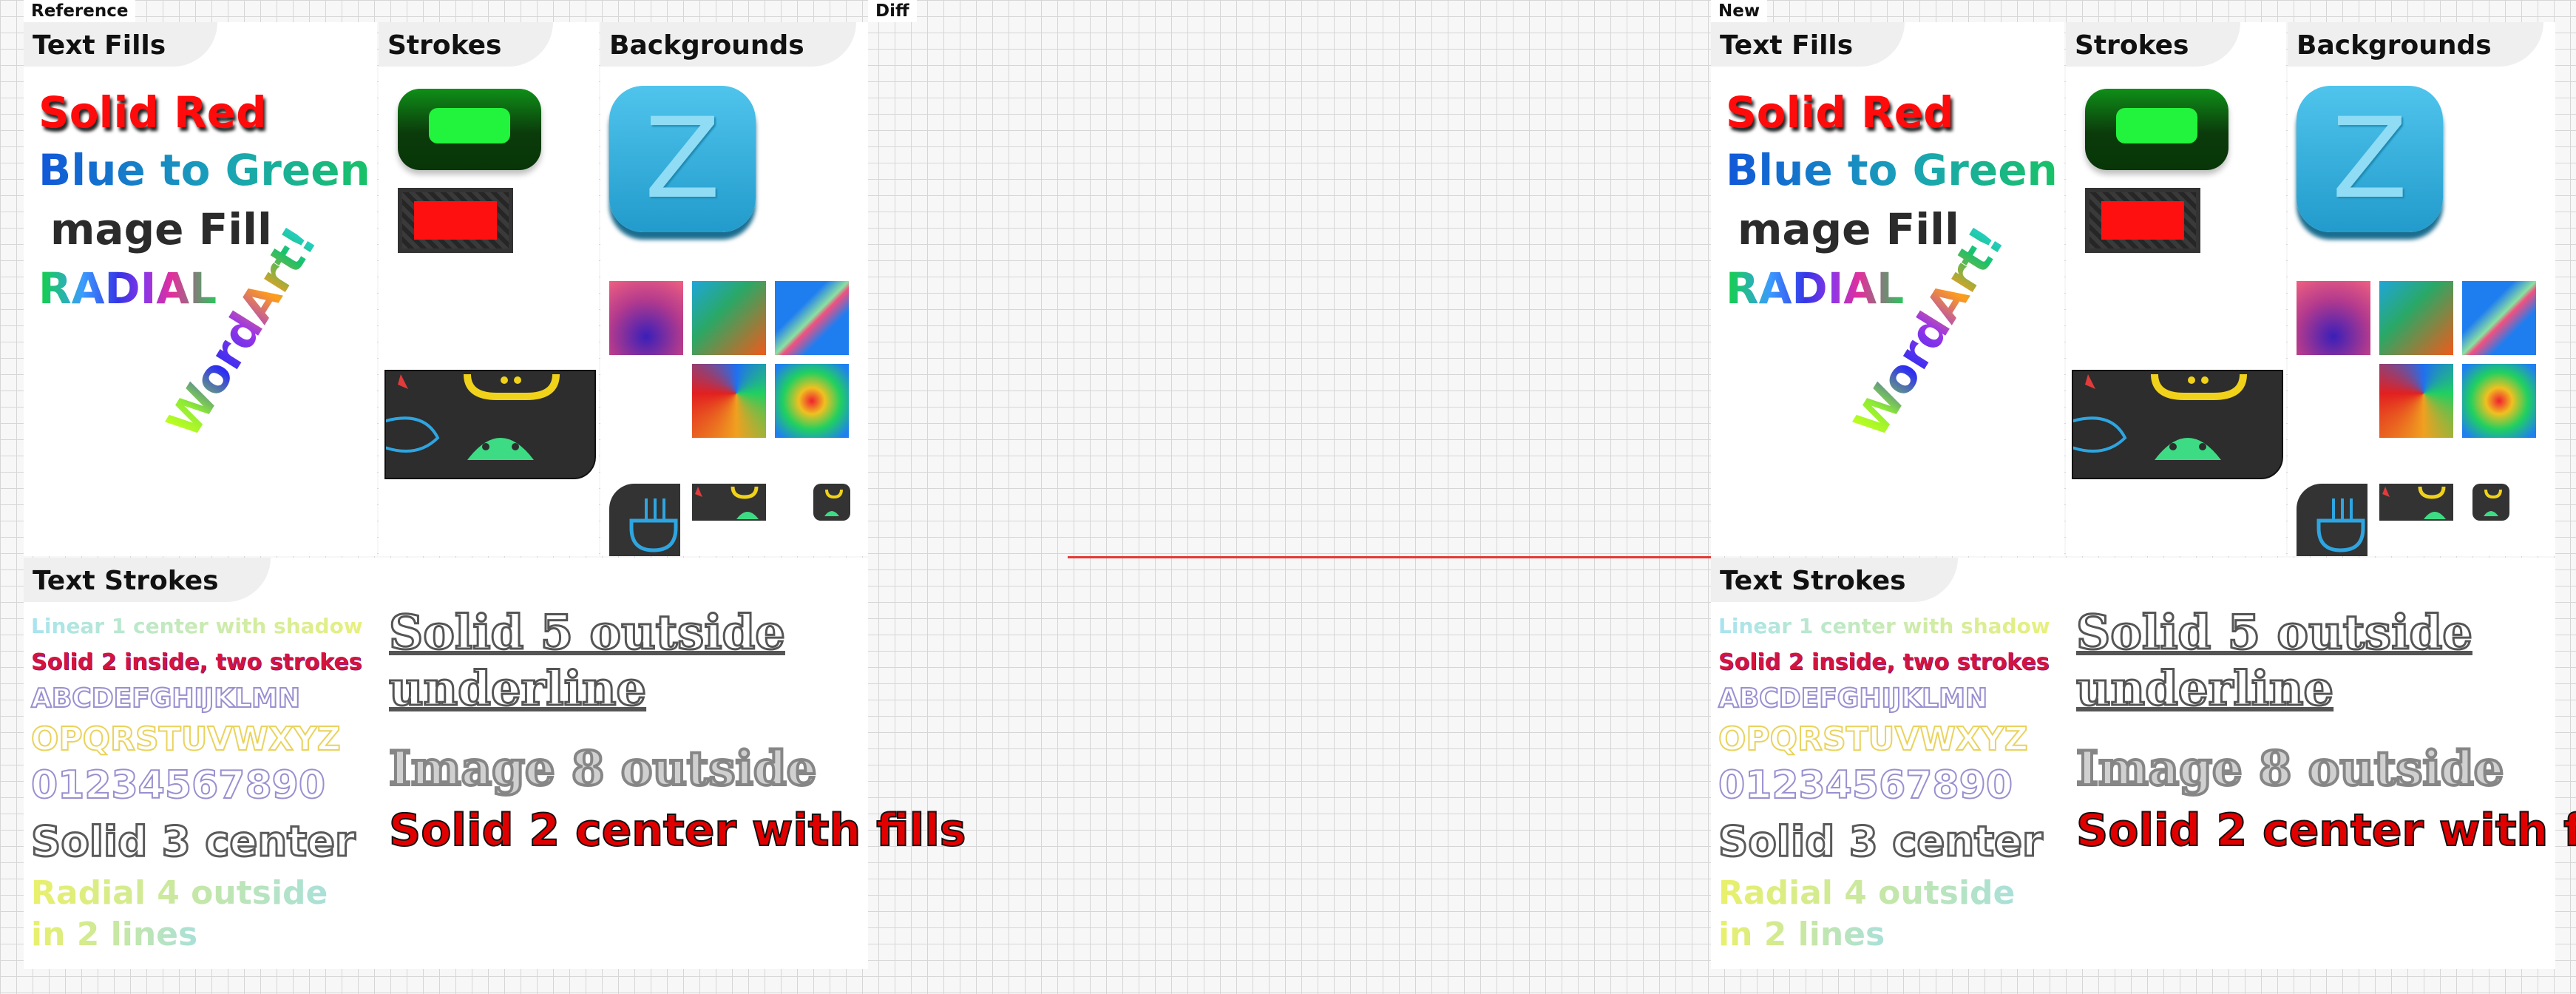 This screenshot has height=994, width=2576. I want to click on diff-label: Diff, so click(892, 11).